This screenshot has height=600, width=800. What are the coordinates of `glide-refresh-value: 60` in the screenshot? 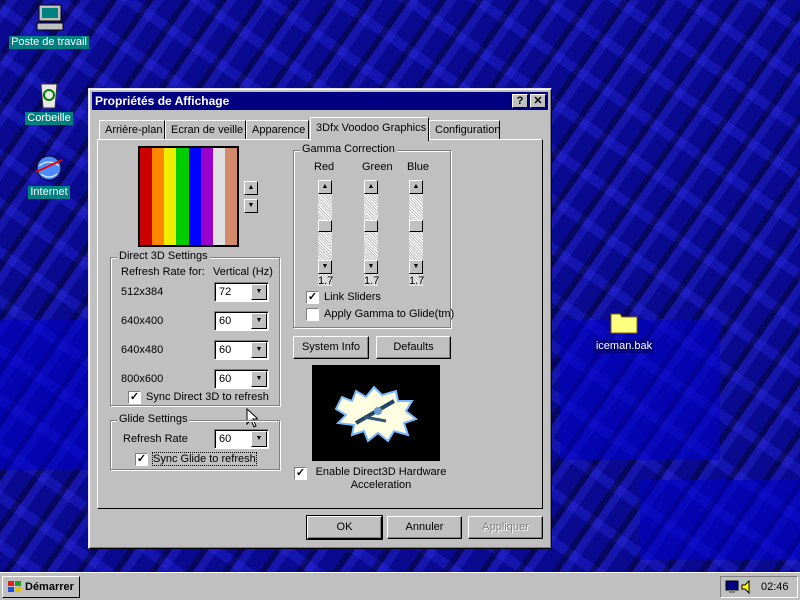 It's located at (225, 439).